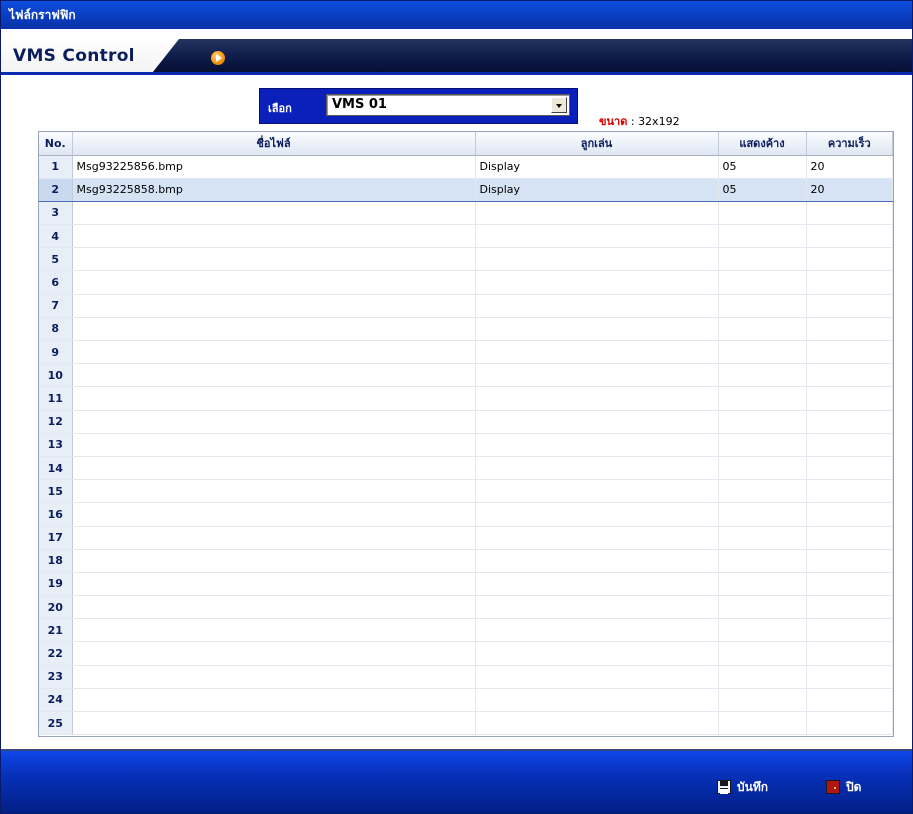 The image size is (913, 814). I want to click on table-row: 2 Msg93225858.bmp Display 05 20, so click(466, 189).